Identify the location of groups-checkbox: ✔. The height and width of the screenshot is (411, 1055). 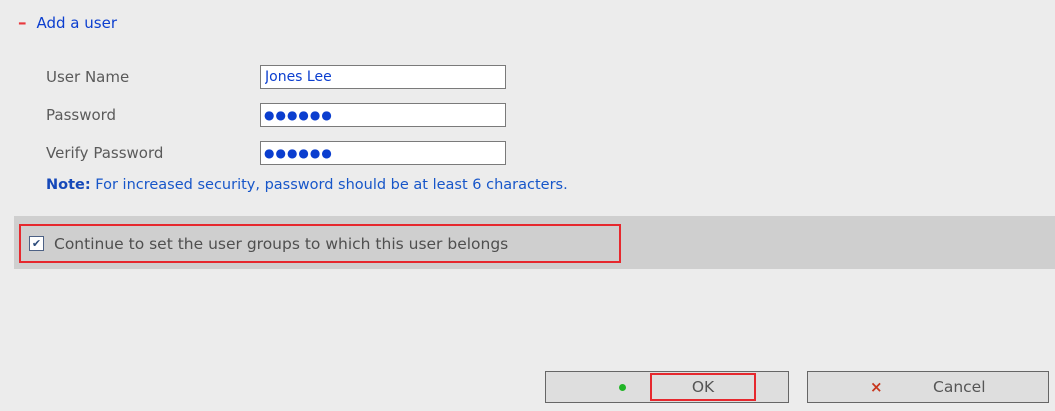
(36, 243).